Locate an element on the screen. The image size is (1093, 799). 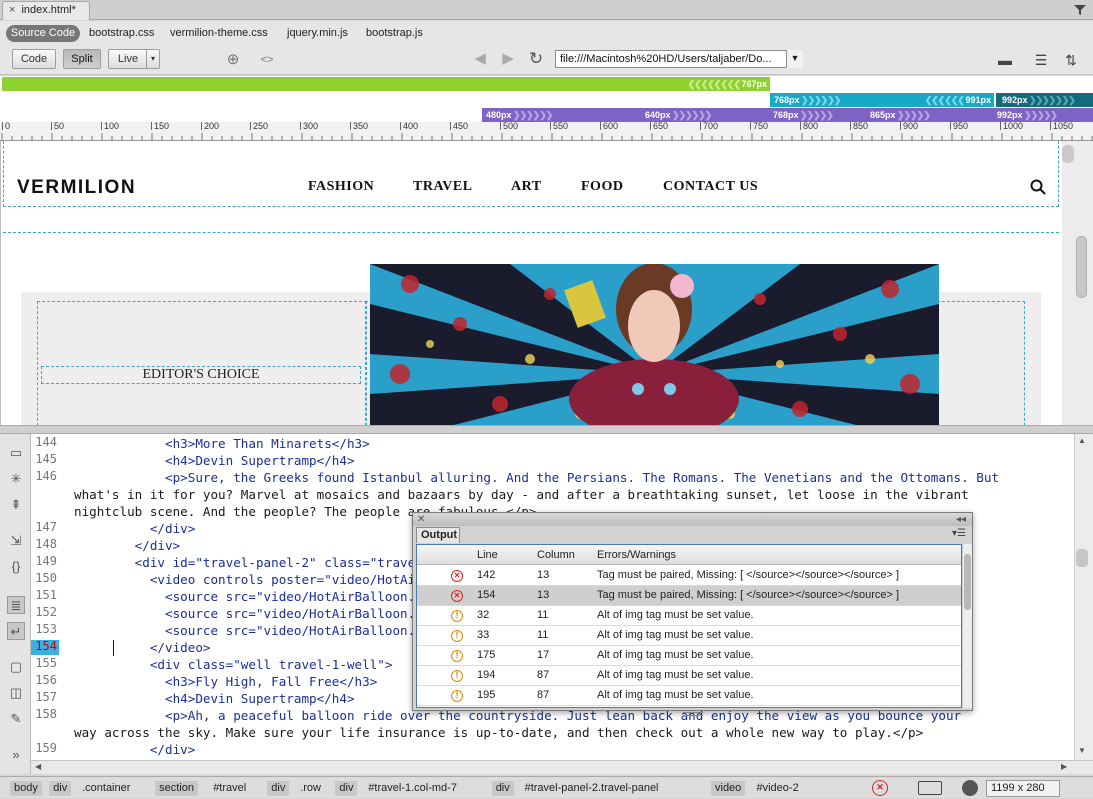
code-line: <source src="video/HotAirBalloon.webm"> is located at coordinates (267, 630).